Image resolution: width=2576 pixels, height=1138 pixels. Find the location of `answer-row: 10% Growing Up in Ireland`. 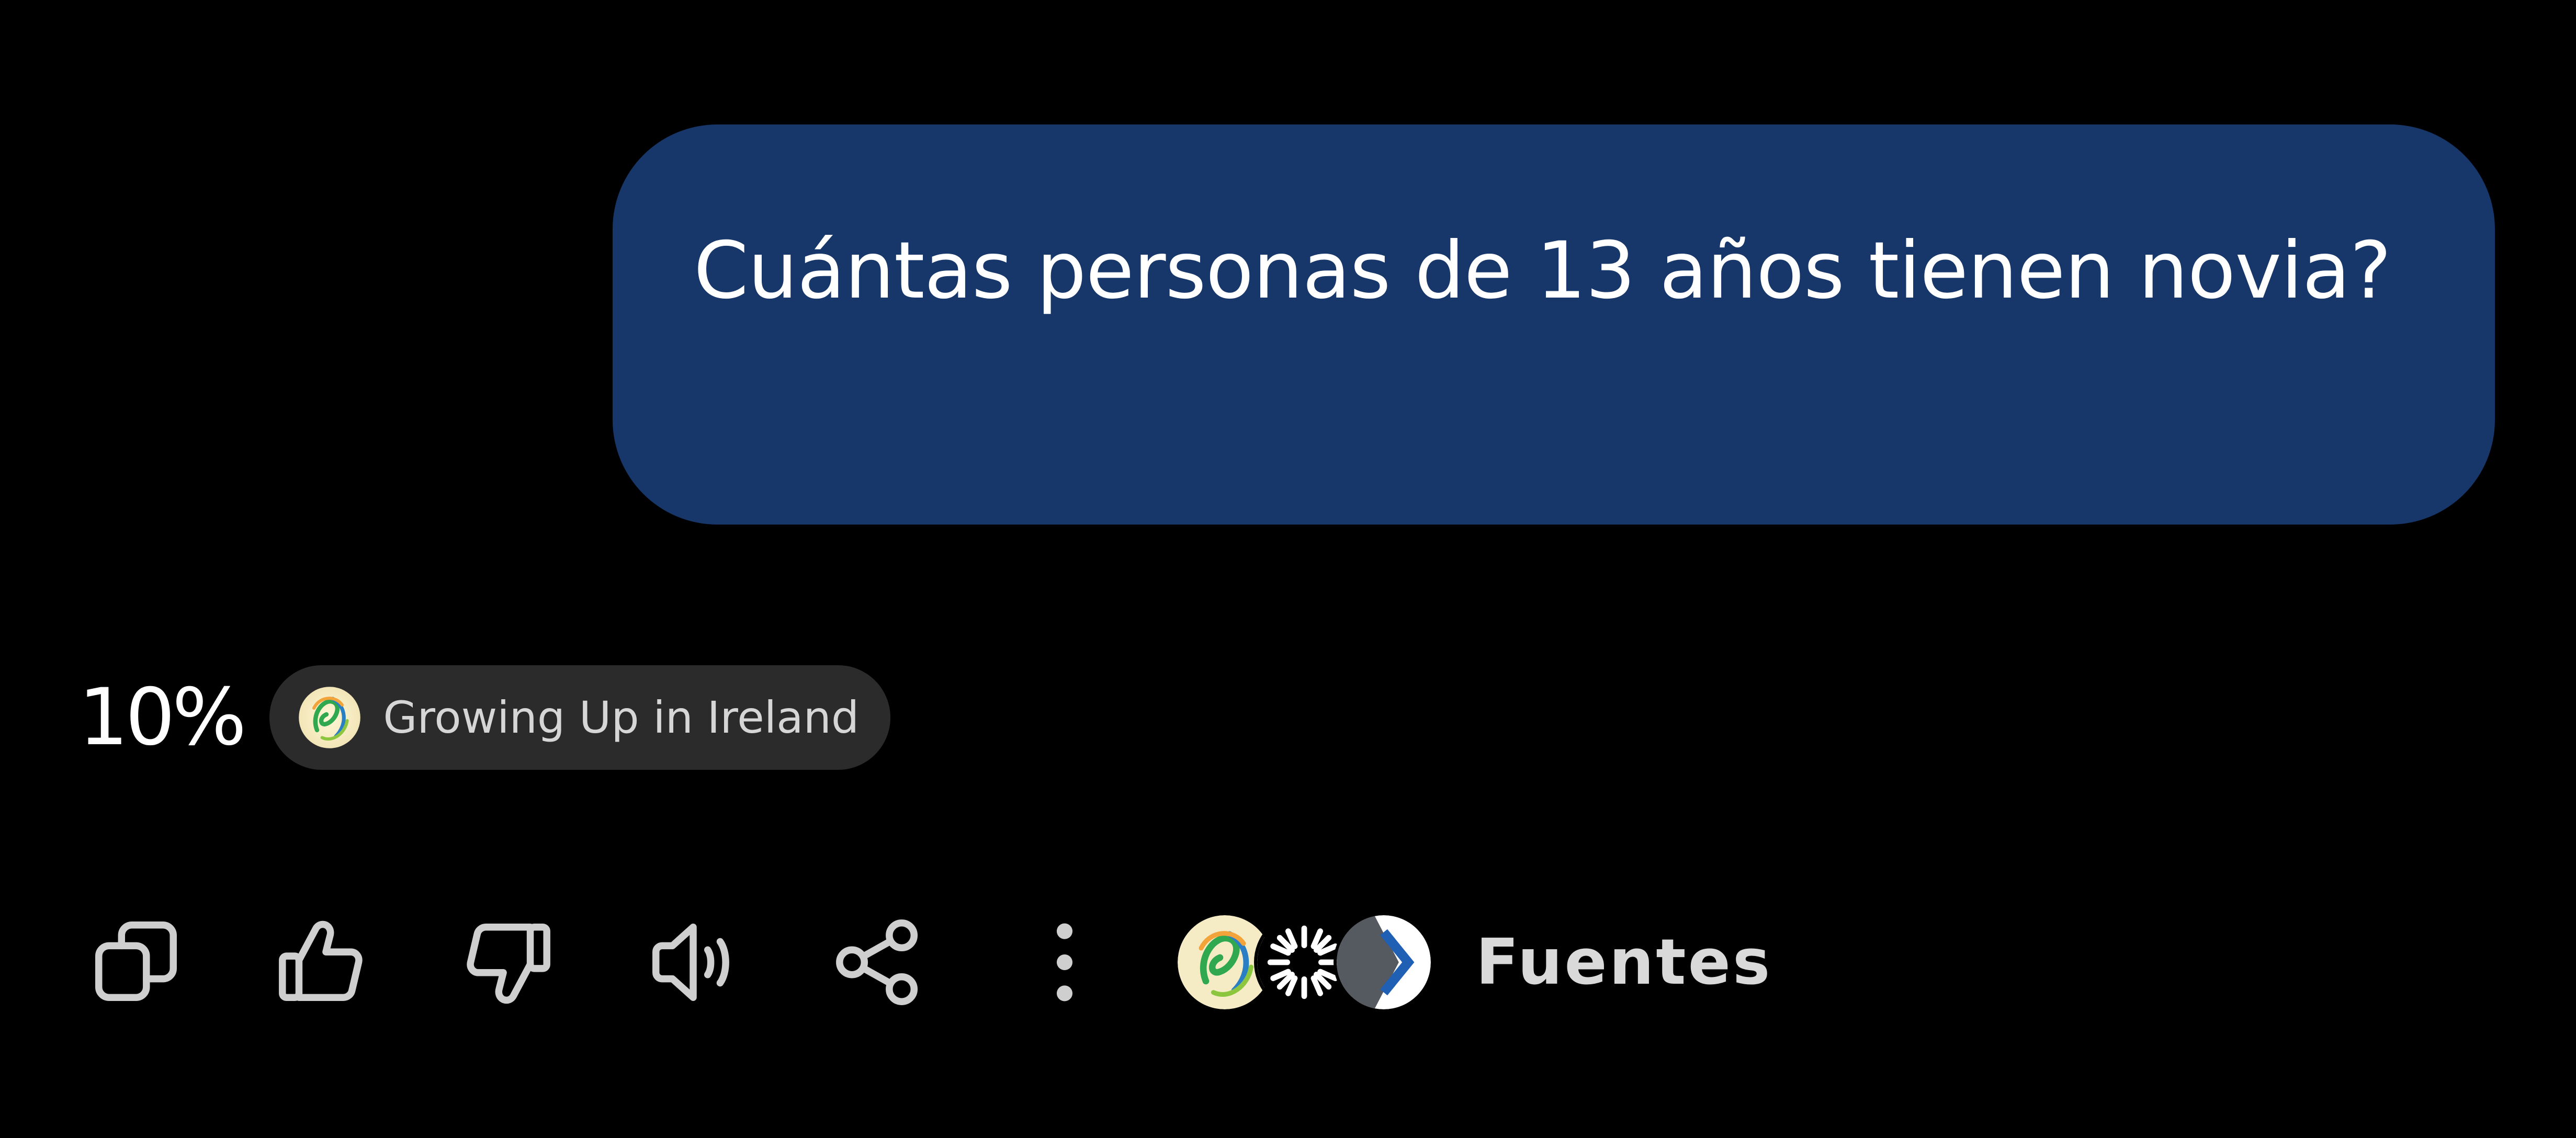

answer-row: 10% Growing Up in Ireland is located at coordinates (484, 717).